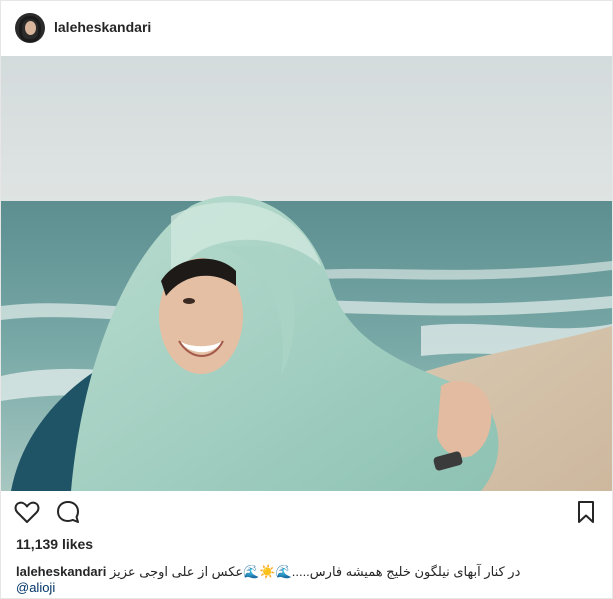 This screenshot has height=599, width=613. What do you see at coordinates (102, 27) in the screenshot?
I see `header-username: laleheskandari` at bounding box center [102, 27].